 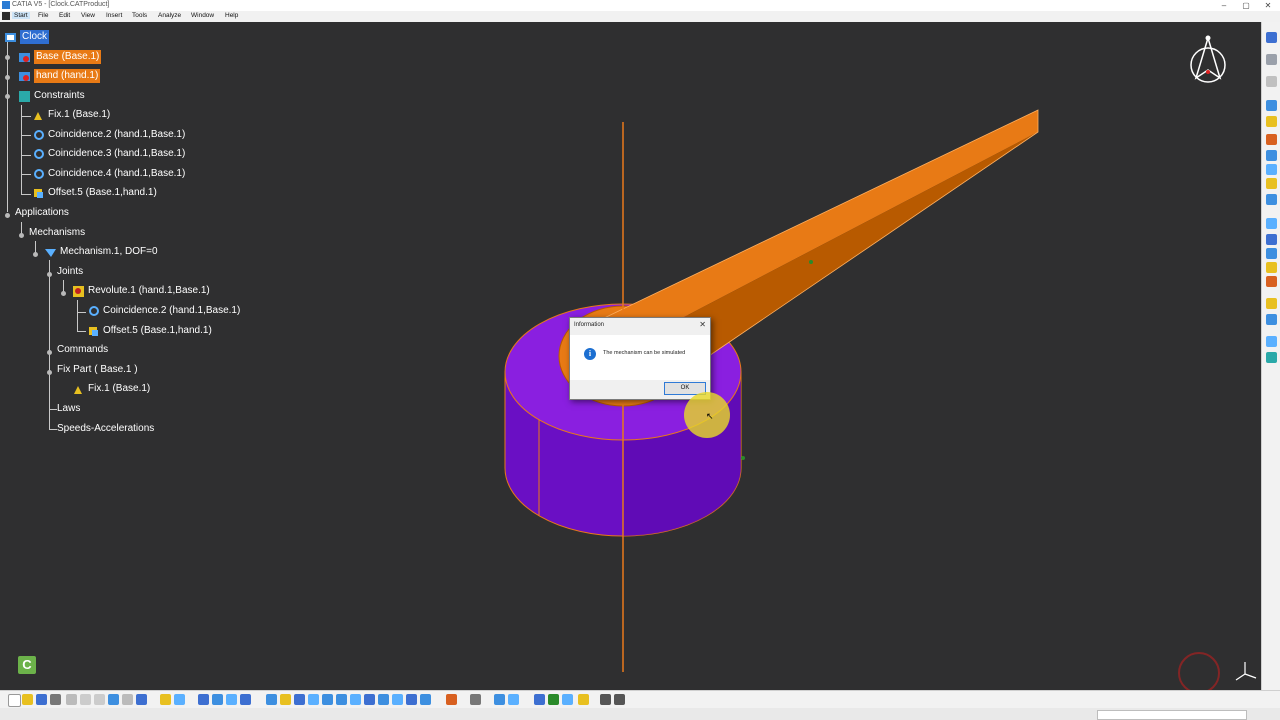 I want to click on menu-help: Help, so click(x=231, y=15).